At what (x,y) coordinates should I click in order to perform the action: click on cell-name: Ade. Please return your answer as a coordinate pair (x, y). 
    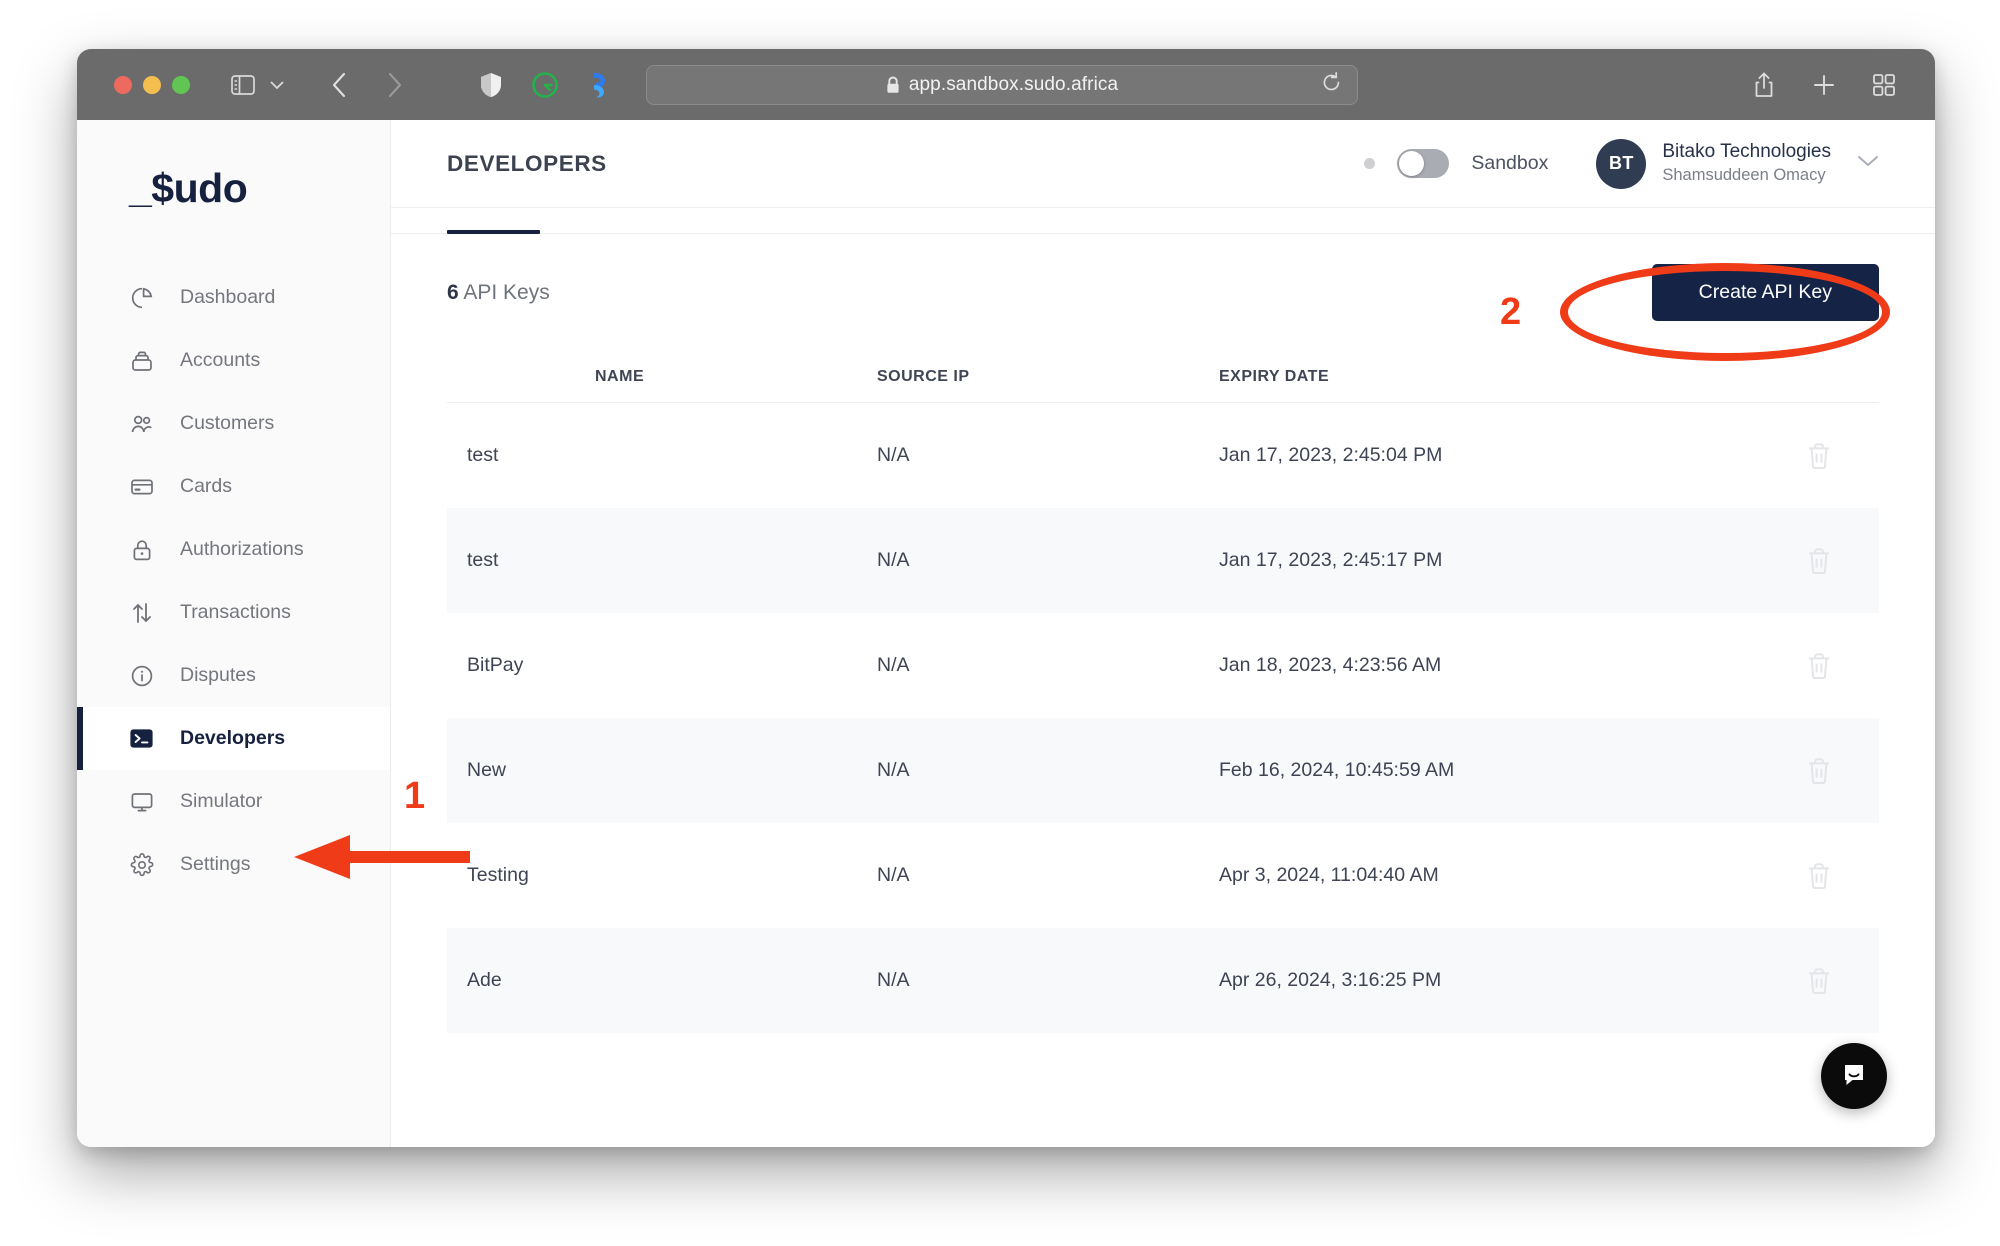
    Looking at the image, I should click on (484, 980).